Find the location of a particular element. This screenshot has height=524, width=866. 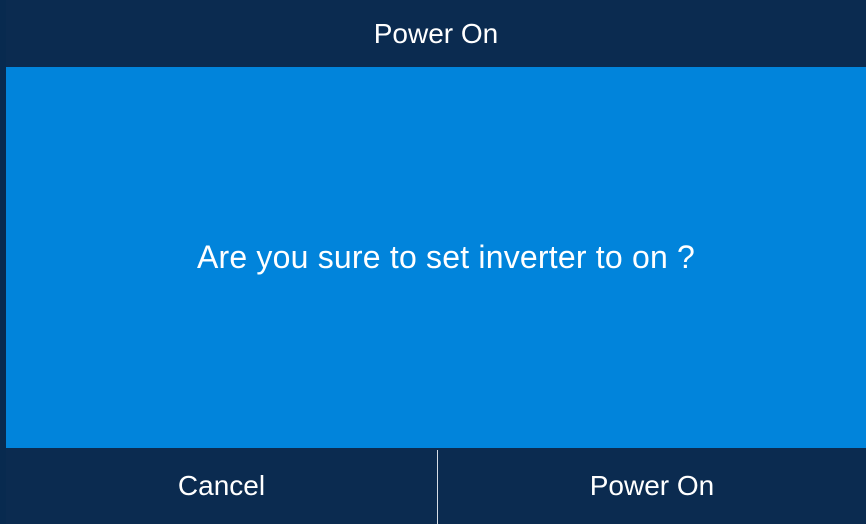

cancel-button: Cancel is located at coordinates (221, 486).